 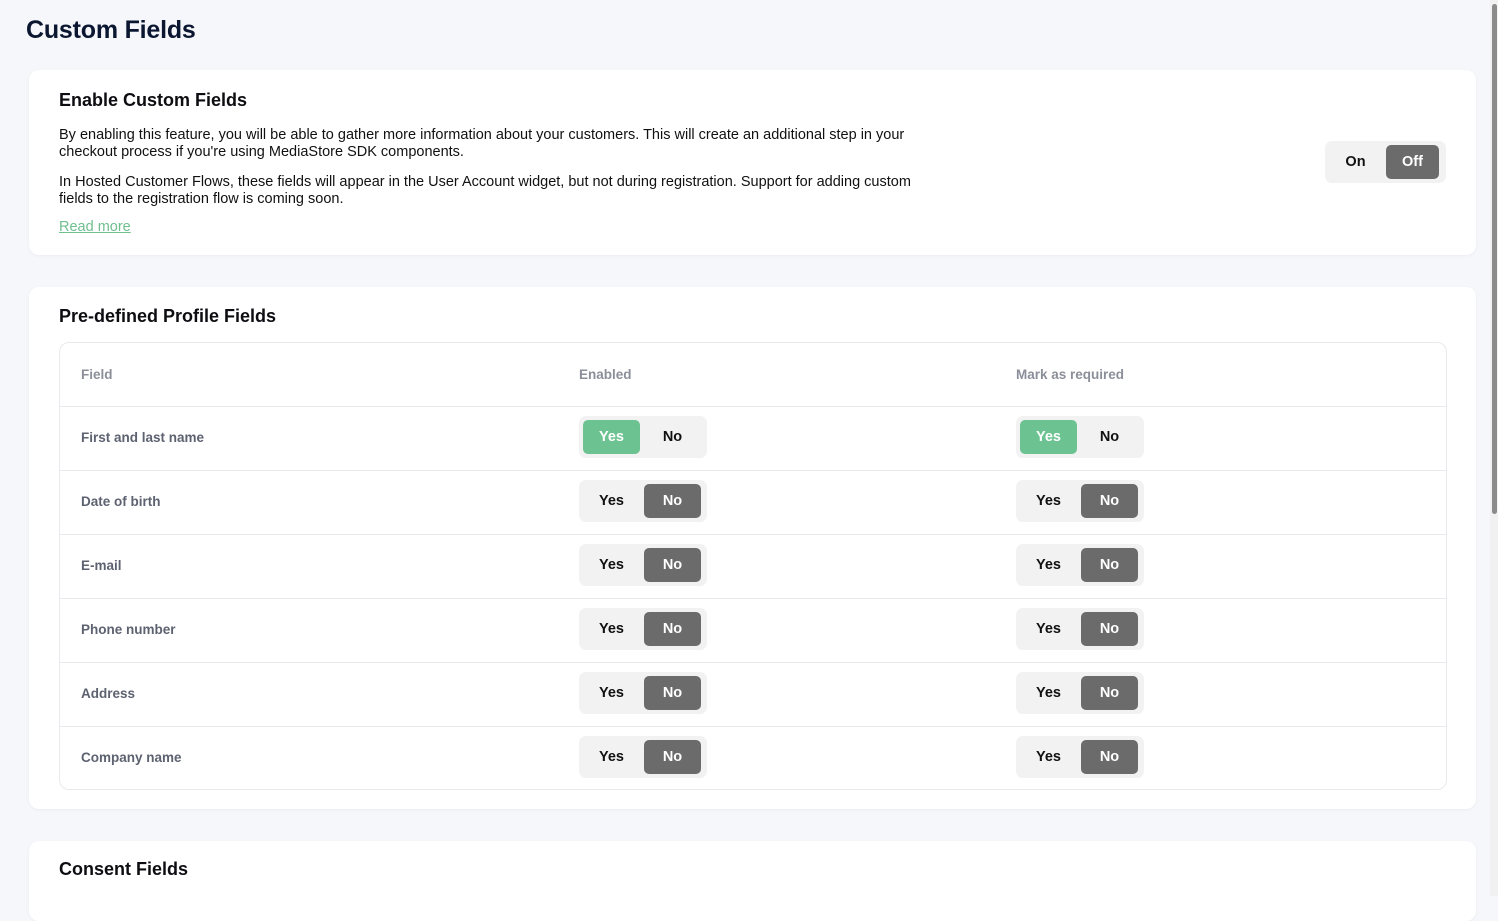 I want to click on page-title: Custom Fields, so click(x=111, y=30).